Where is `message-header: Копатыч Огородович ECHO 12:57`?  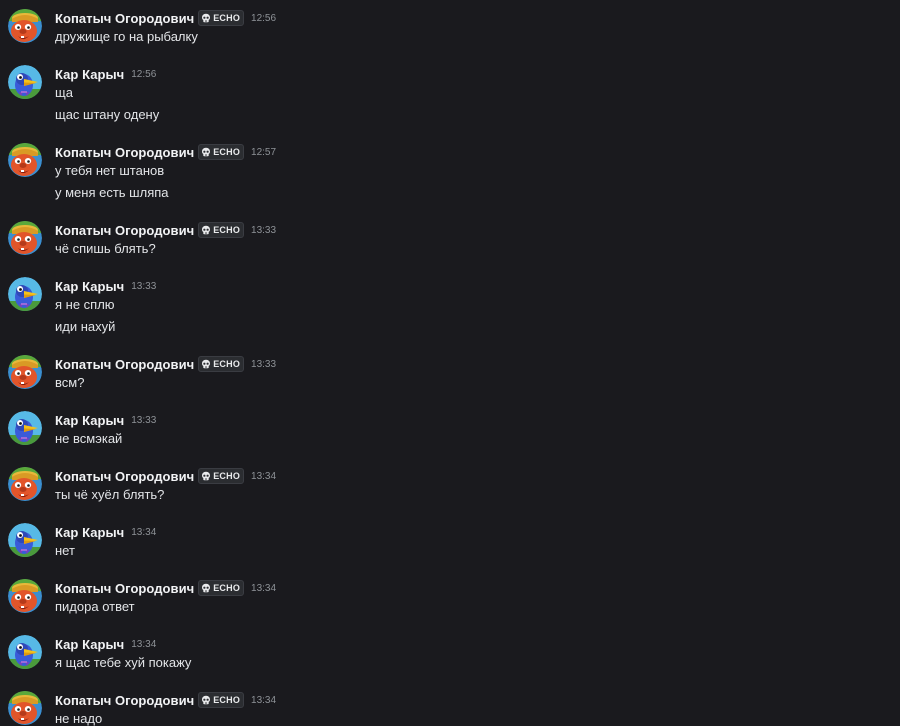 message-header: Копатыч Огородович ECHO 12:57 is located at coordinates (165, 152).